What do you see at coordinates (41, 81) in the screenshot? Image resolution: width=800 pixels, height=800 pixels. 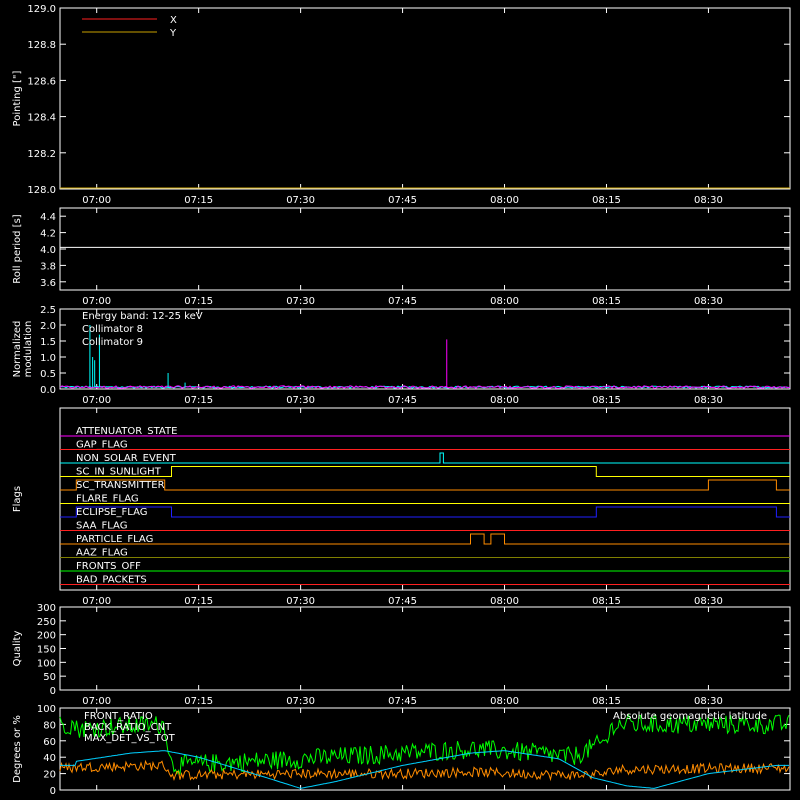 I see `pointing-ytick-label: 128.6` at bounding box center [41, 81].